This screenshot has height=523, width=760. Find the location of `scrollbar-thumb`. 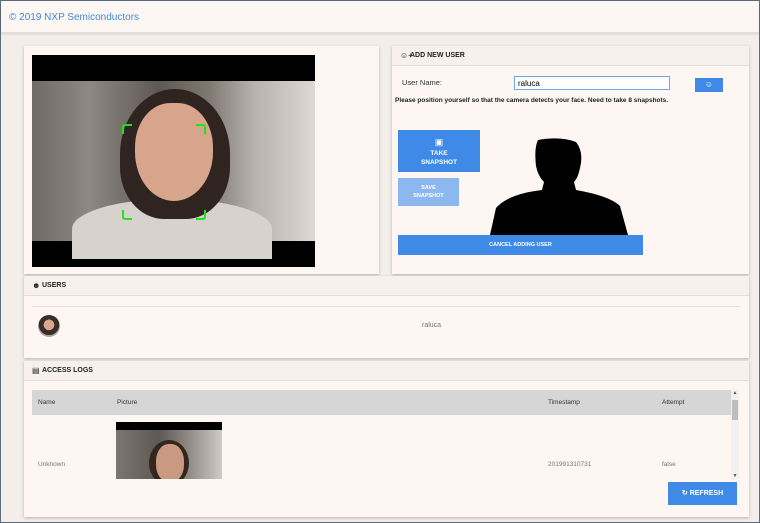

scrollbar-thumb is located at coordinates (735, 410).